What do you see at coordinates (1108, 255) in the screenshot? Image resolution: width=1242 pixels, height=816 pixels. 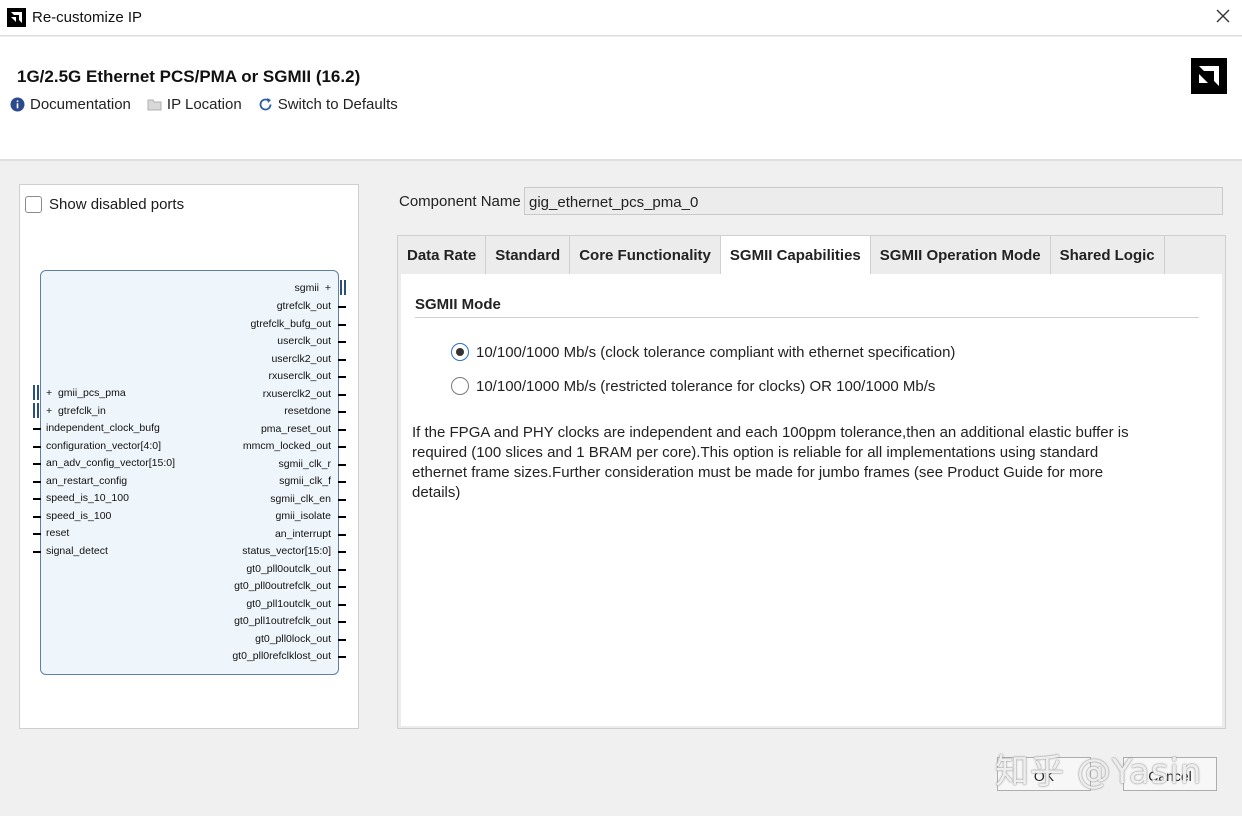 I see `tab-shared-logic: Shared Logic` at bounding box center [1108, 255].